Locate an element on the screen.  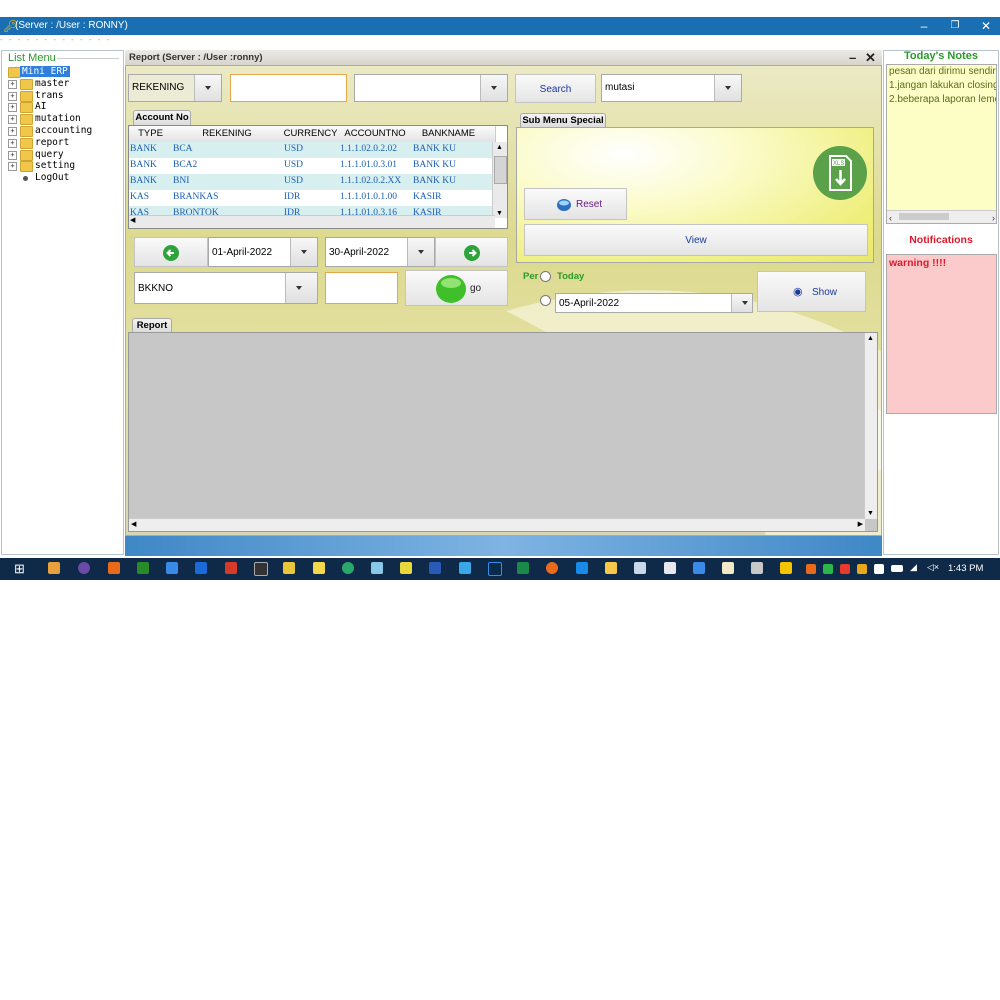
column-header-bankname: BANKNAME is located at coordinates (449, 134).